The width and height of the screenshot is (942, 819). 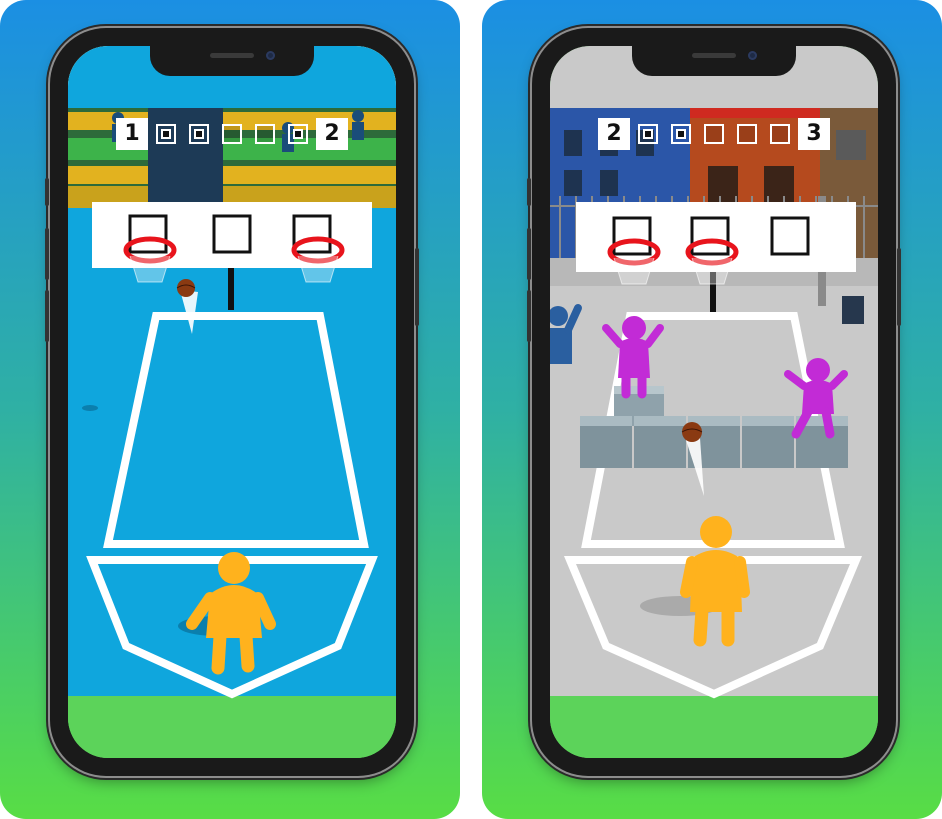 I want to click on mailbox, so click(x=853, y=310).